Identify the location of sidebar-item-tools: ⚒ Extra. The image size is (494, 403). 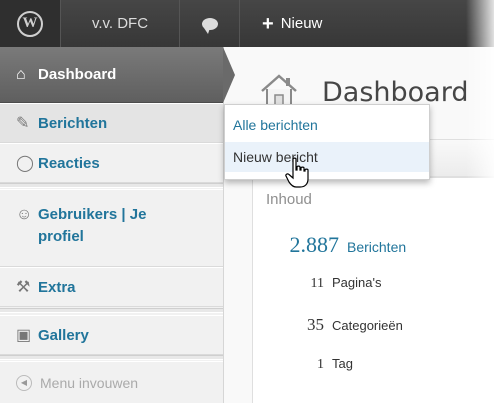
(111, 287).